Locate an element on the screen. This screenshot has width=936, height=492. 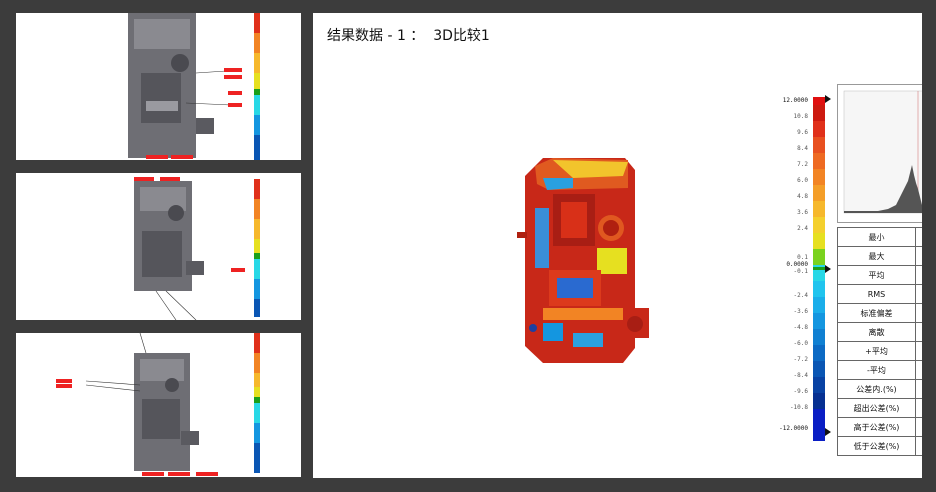
color-scale-bar is located at coordinates (819, 269).